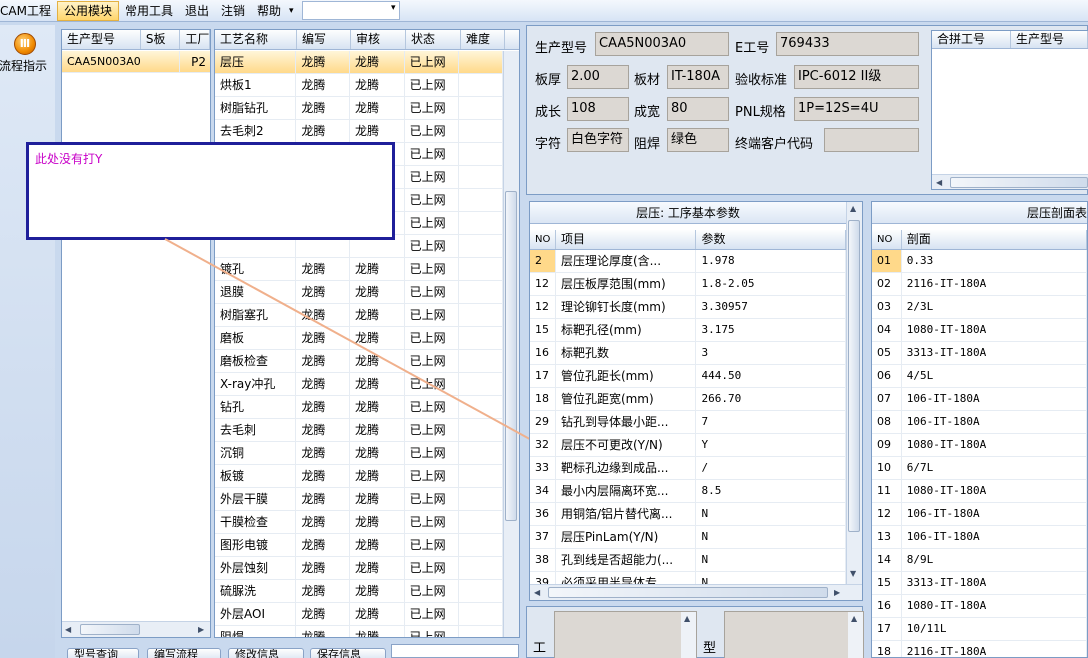  What do you see at coordinates (887, 560) in the screenshot?
I see `section-no-cell: 14` at bounding box center [887, 560].